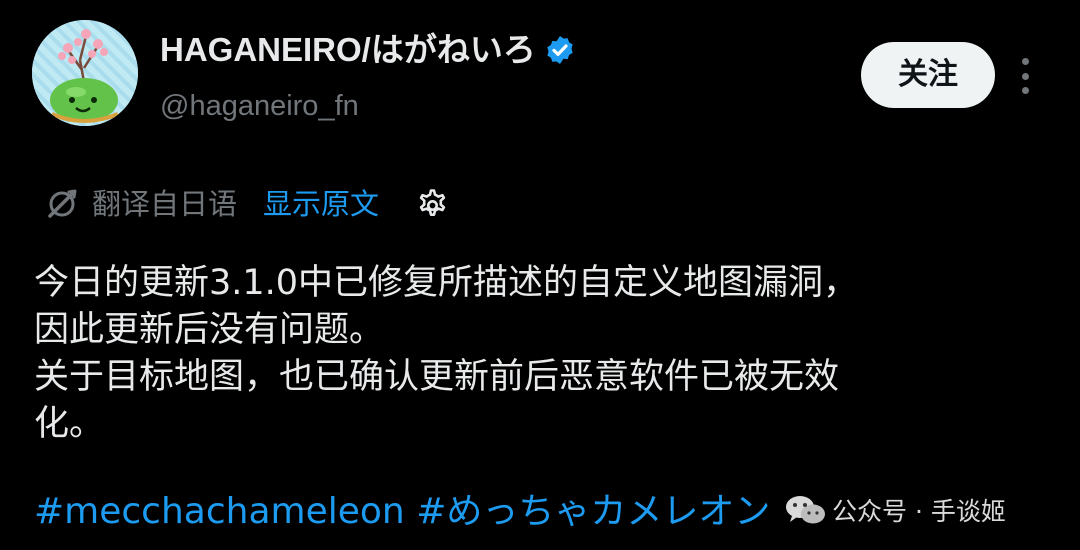 The height and width of the screenshot is (550, 1080). Describe the element at coordinates (259, 106) in the screenshot. I see `author-handle: @haganeiro_fn` at that location.